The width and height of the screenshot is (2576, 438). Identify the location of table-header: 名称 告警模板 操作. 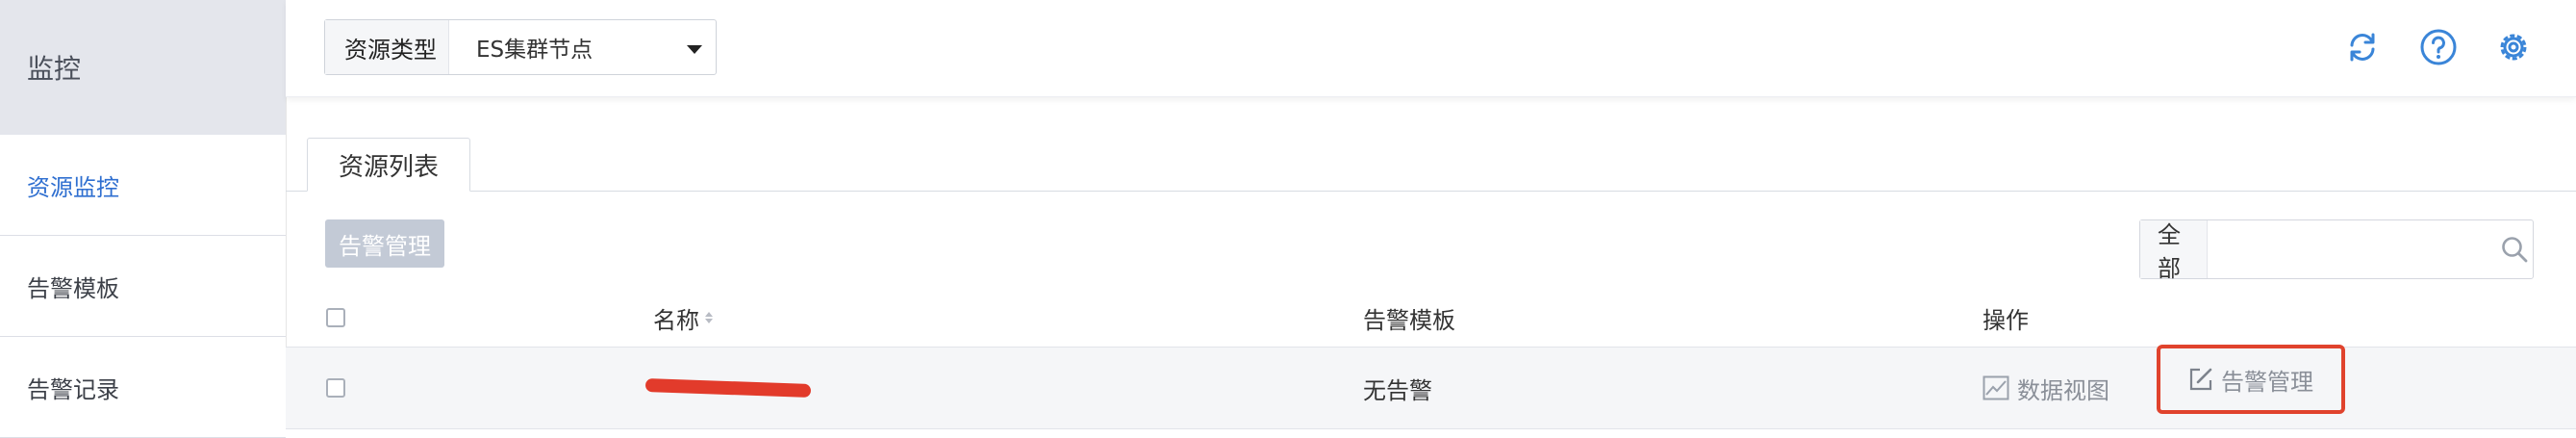
(1431, 318).